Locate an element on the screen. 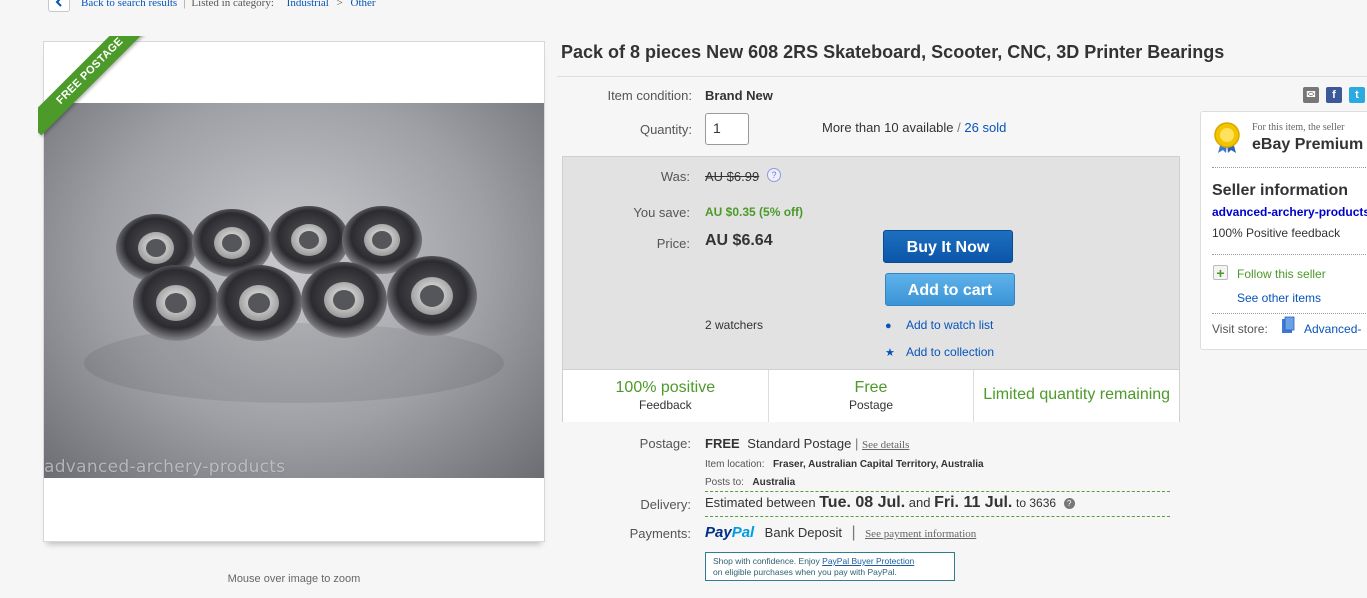 Image resolution: width=1367 pixels, height=598 pixels. buy-it-now-button: Buy It Now is located at coordinates (948, 246).